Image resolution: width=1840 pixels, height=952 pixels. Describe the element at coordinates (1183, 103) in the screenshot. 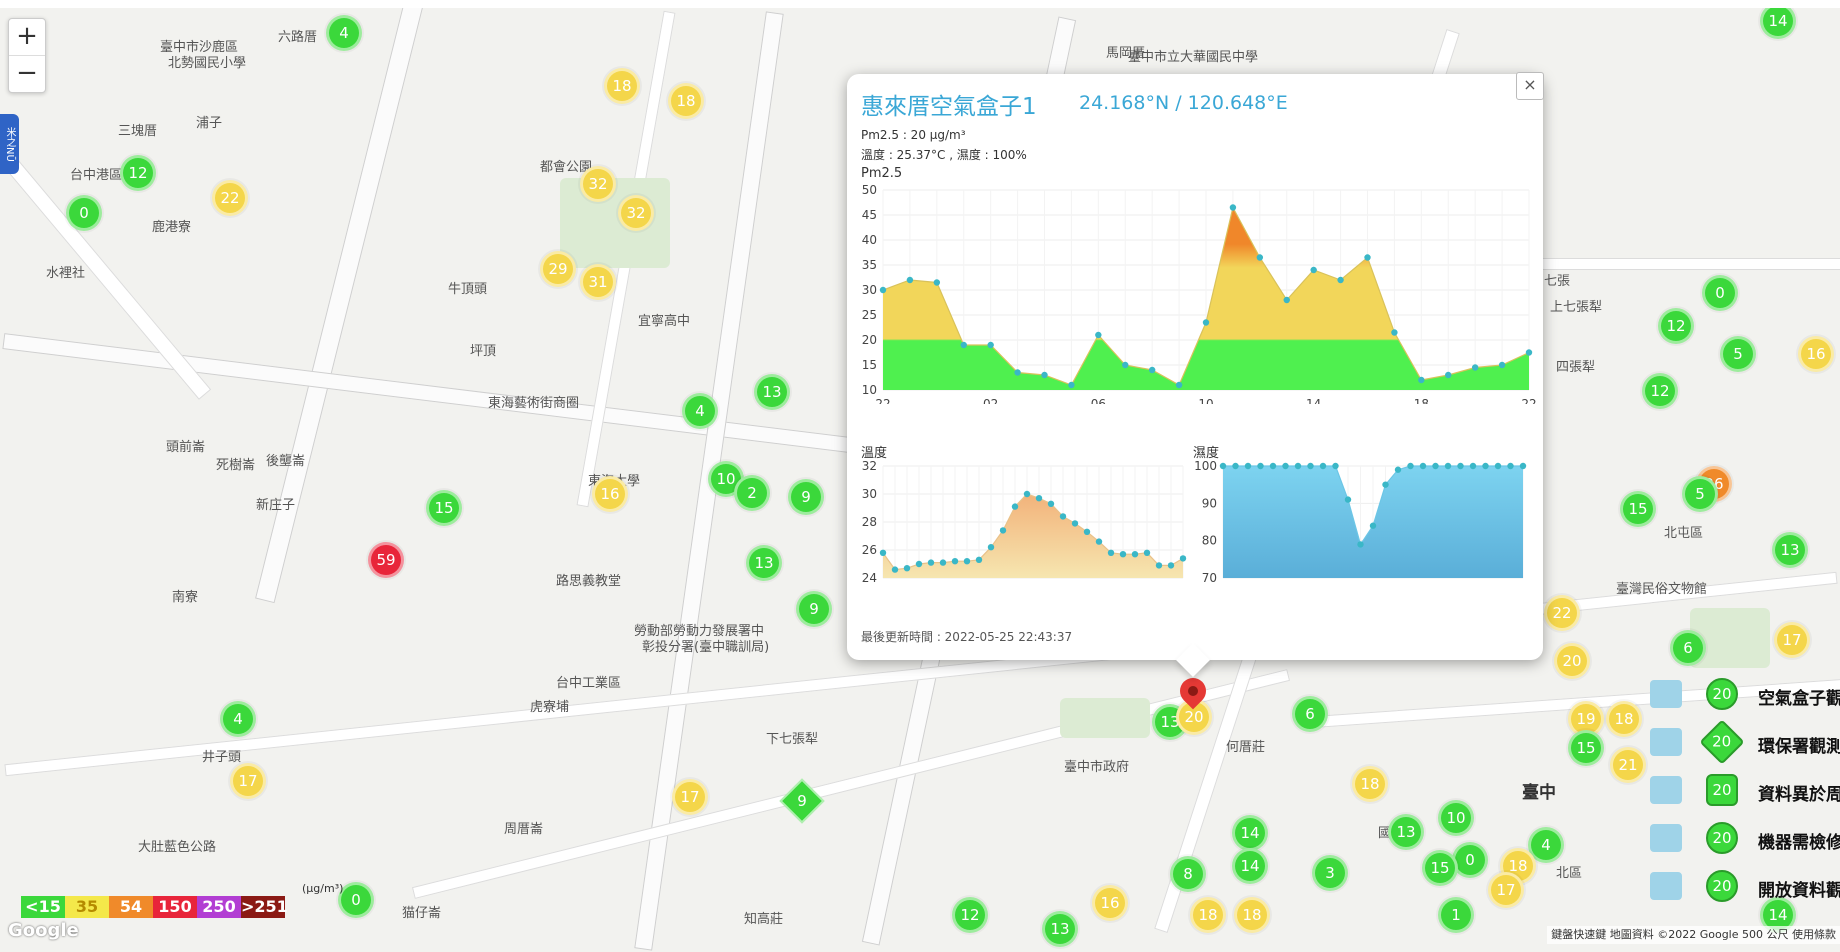

I see `popup-coordinates: 24.168°N / 120.648°E` at that location.